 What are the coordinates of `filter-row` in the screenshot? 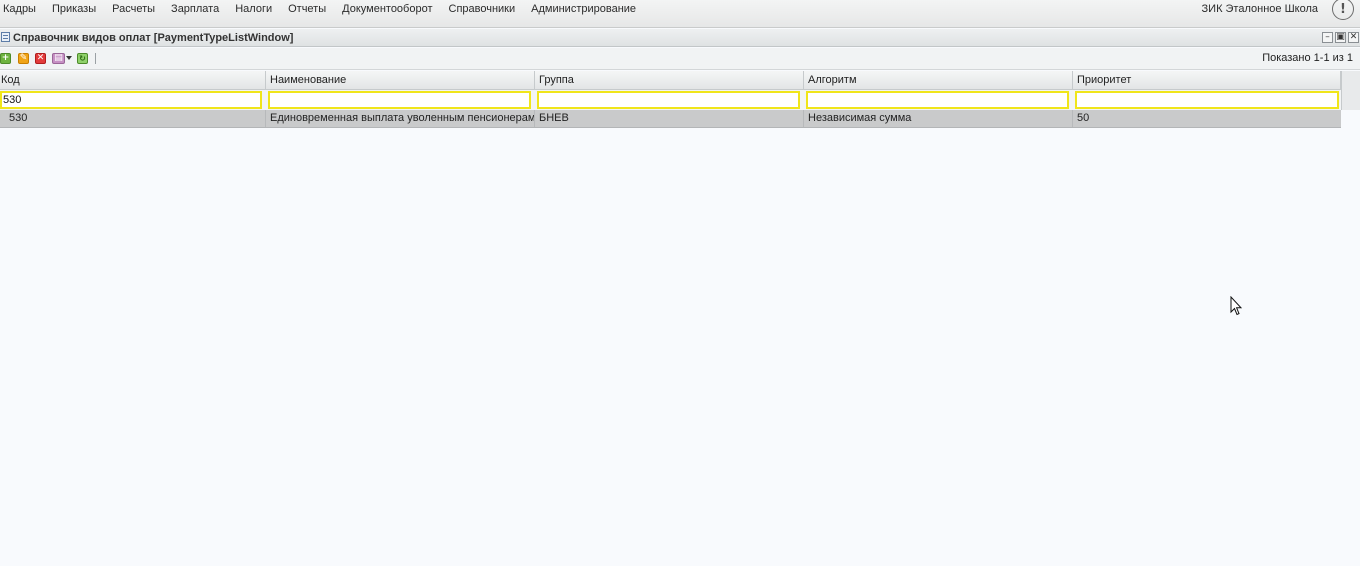 It's located at (670, 100).